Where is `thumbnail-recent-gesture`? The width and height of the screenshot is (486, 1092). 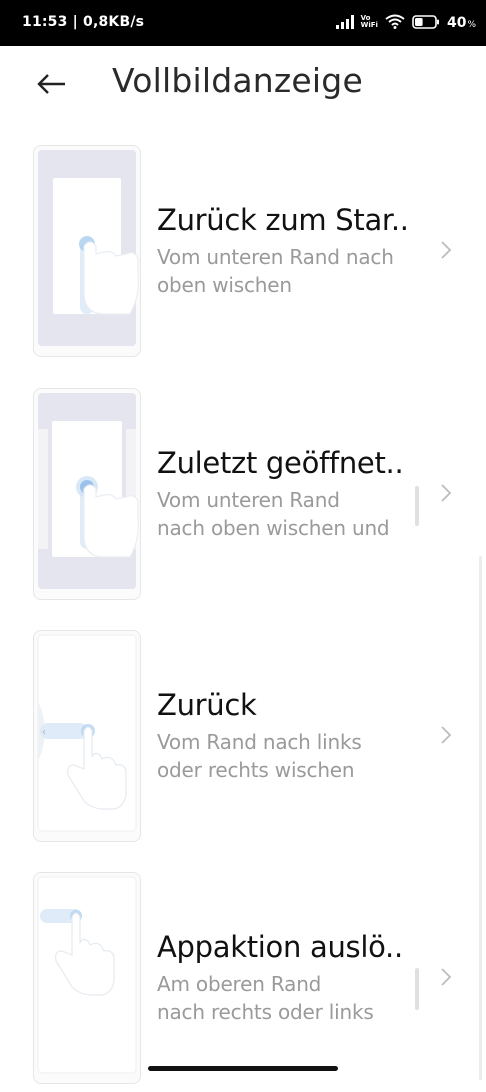 thumbnail-recent-gesture is located at coordinates (87, 494).